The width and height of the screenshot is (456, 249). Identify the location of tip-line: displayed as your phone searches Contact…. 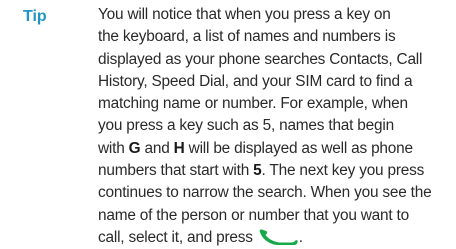
(260, 59).